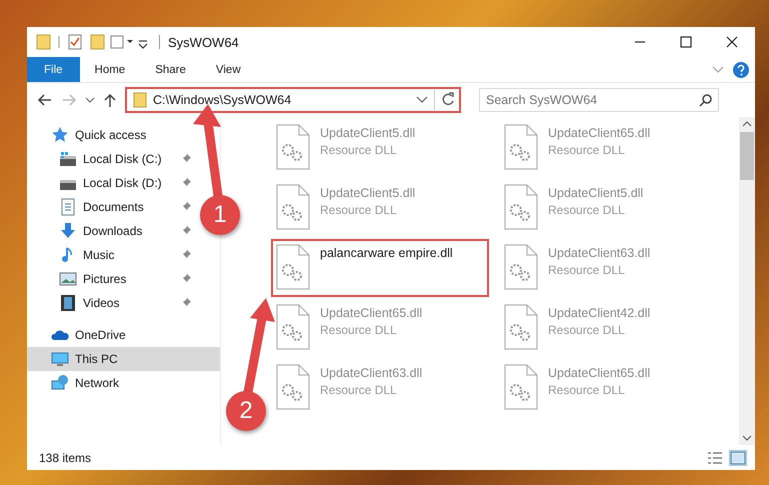 The image size is (769, 485). Describe the element at coordinates (747, 156) in the screenshot. I see `scrollbar-thumb` at that location.